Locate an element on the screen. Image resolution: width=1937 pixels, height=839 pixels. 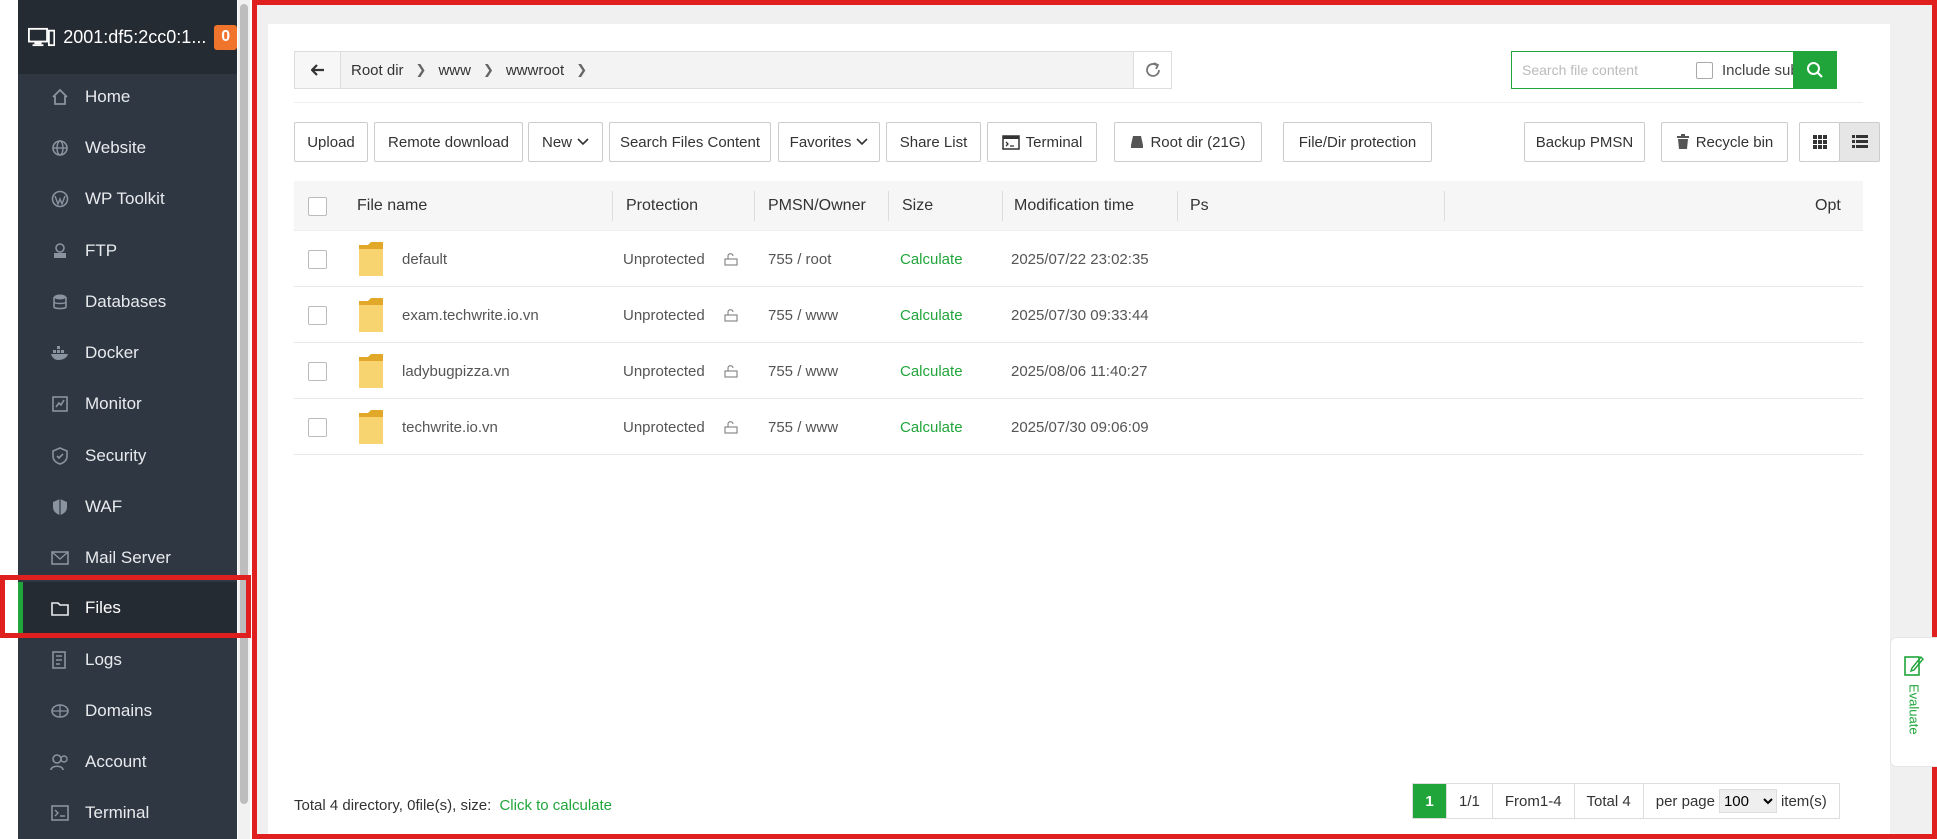
per-page-select: 100 is located at coordinates (1747, 801).